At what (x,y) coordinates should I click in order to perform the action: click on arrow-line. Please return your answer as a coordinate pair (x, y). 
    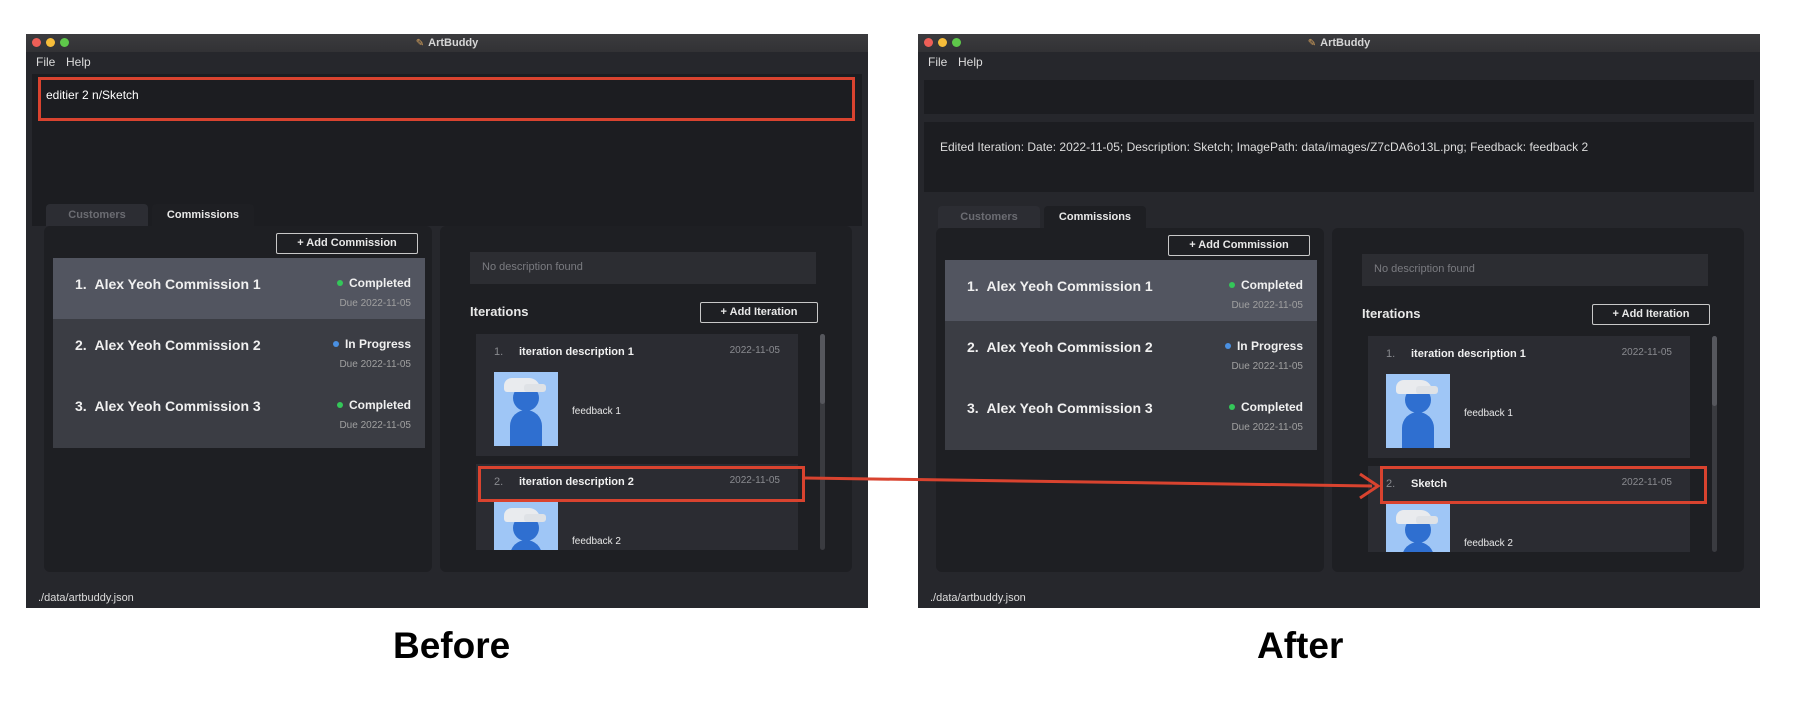
    Looking at the image, I should click on (1088, 482).